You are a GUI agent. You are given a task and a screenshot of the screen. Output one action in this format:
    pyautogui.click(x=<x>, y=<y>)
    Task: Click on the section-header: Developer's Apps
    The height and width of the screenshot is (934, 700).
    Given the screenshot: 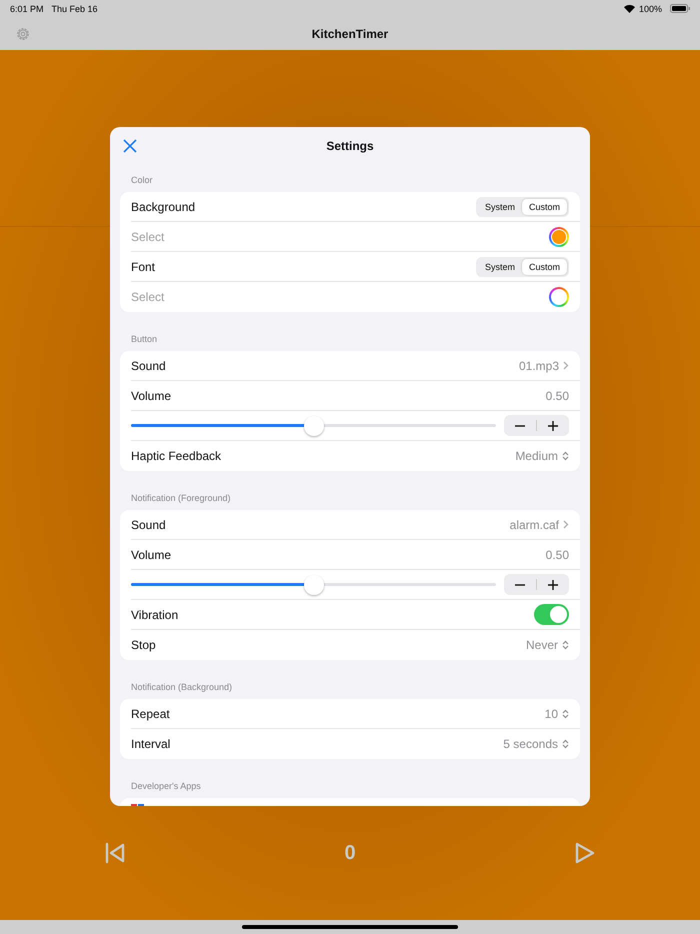 What is the action you would take?
    pyautogui.click(x=166, y=786)
    